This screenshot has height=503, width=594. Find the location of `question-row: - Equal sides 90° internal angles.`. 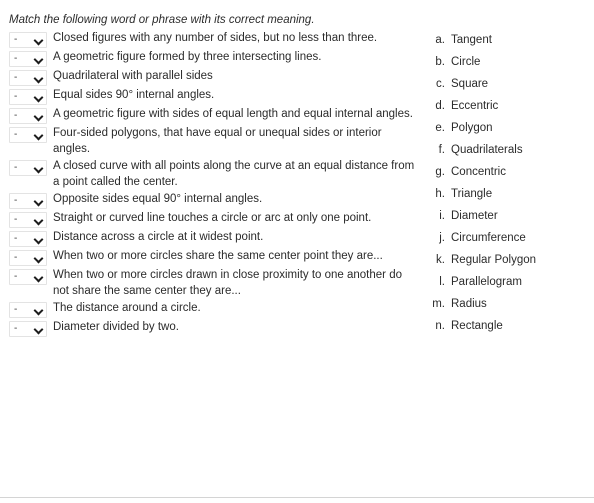

question-row: - Equal sides 90° internal angles. is located at coordinates (210, 96).